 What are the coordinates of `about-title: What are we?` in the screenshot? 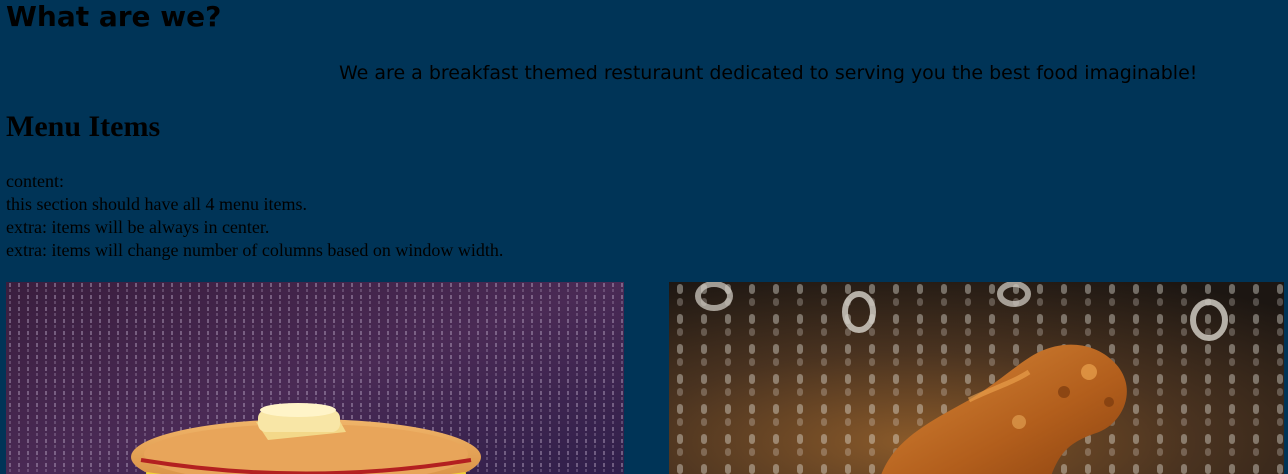 It's located at (114, 16).